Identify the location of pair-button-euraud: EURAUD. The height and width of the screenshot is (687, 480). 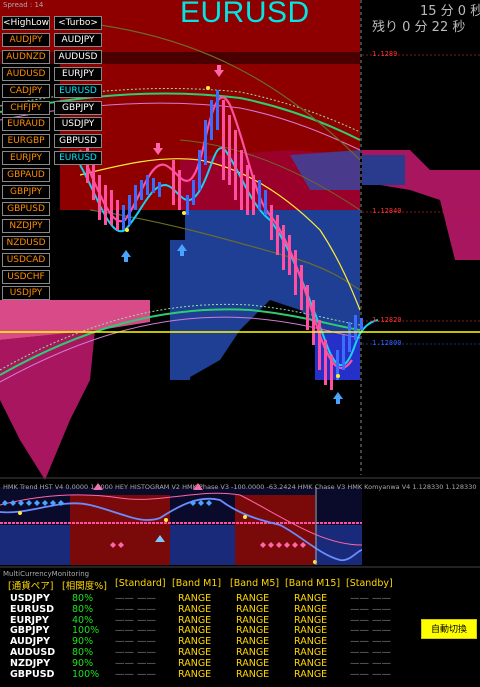
(26, 124).